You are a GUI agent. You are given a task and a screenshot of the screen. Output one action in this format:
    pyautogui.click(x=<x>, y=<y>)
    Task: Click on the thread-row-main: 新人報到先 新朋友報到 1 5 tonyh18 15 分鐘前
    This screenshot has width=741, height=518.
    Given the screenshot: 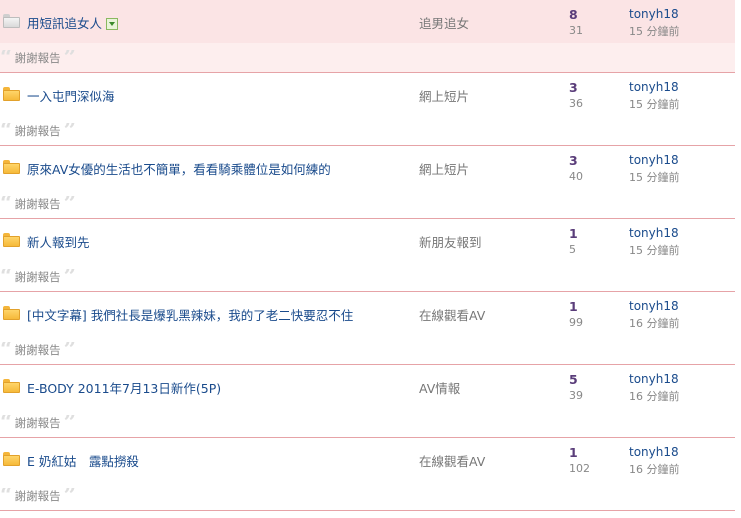 What is the action you would take?
    pyautogui.click(x=367, y=240)
    